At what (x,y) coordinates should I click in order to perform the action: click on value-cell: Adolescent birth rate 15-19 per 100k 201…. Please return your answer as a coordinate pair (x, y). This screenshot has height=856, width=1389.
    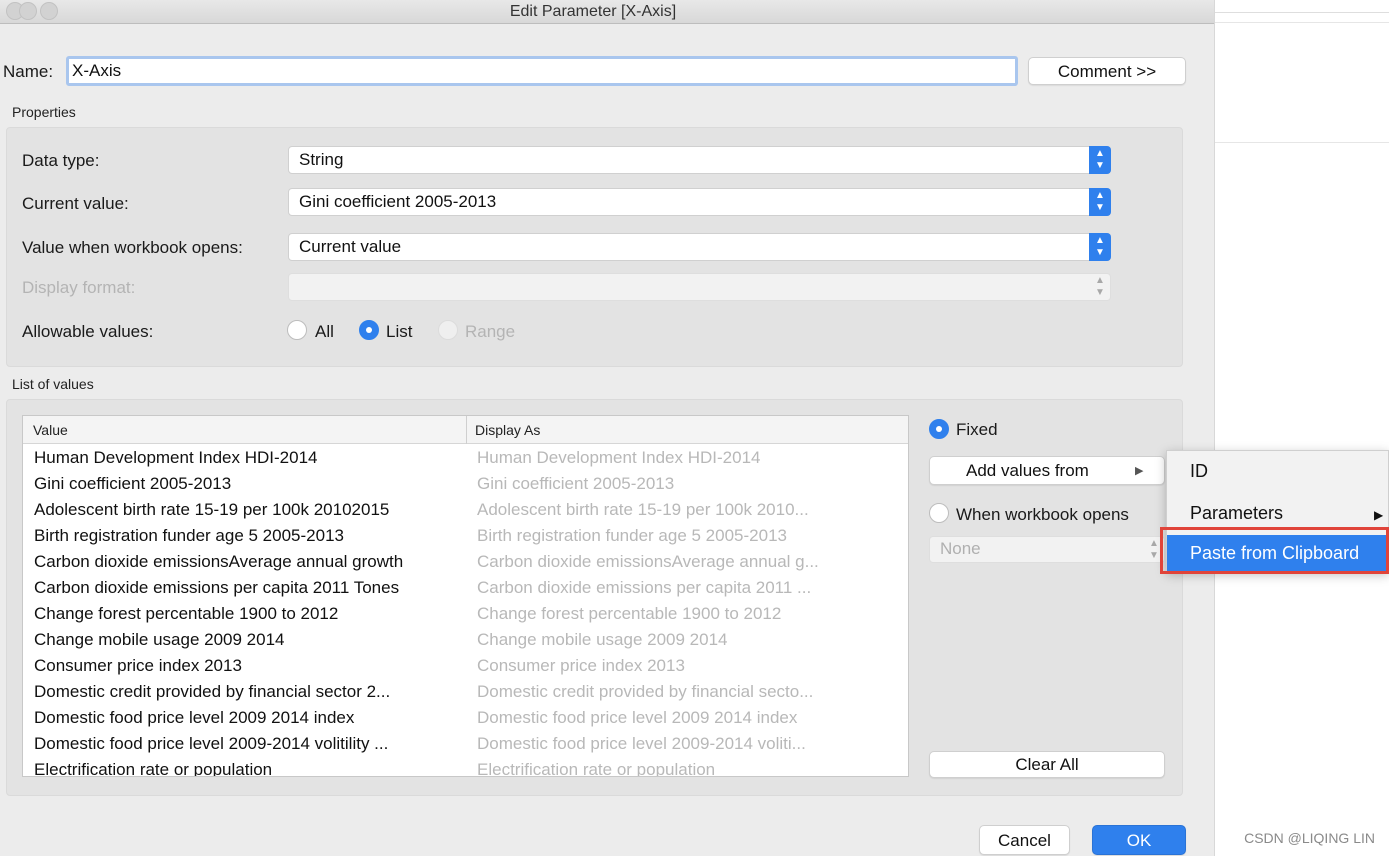
    Looking at the image, I should click on (248, 510).